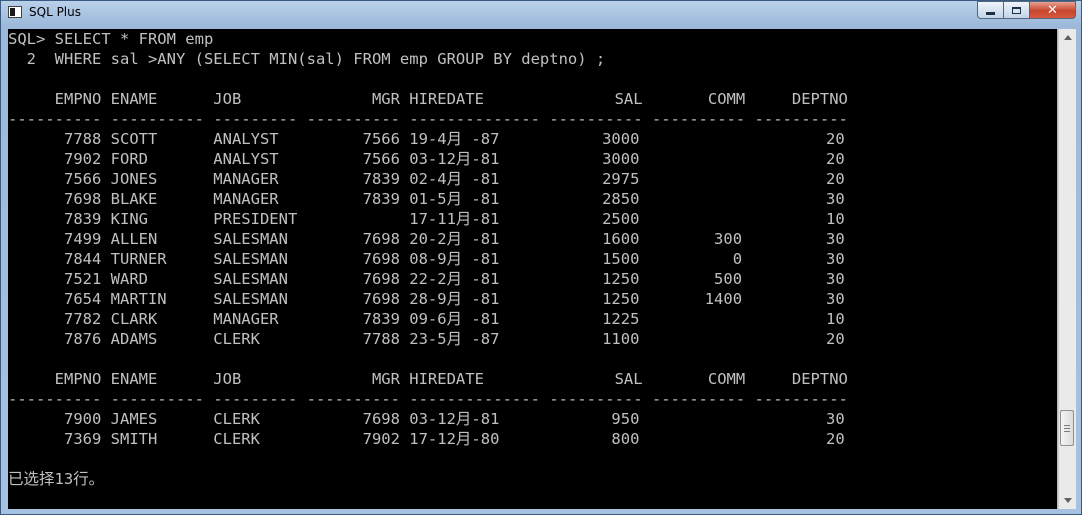  What do you see at coordinates (990, 10) in the screenshot?
I see `minimize-button` at bounding box center [990, 10].